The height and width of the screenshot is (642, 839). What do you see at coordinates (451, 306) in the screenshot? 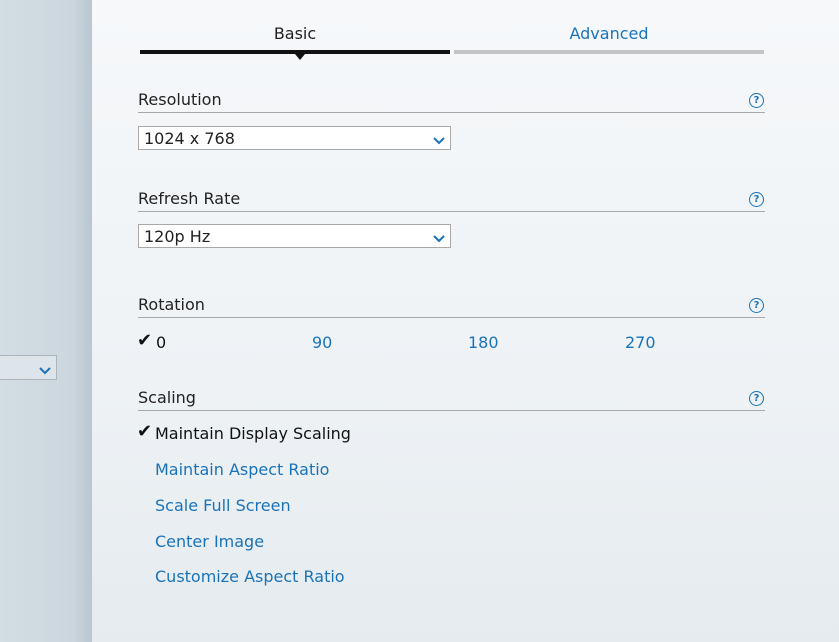
I see `rotation-header: Rotation ?` at bounding box center [451, 306].